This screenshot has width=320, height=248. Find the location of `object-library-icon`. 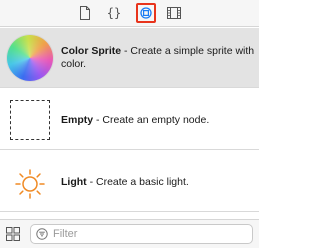

object-library-icon is located at coordinates (146, 13).